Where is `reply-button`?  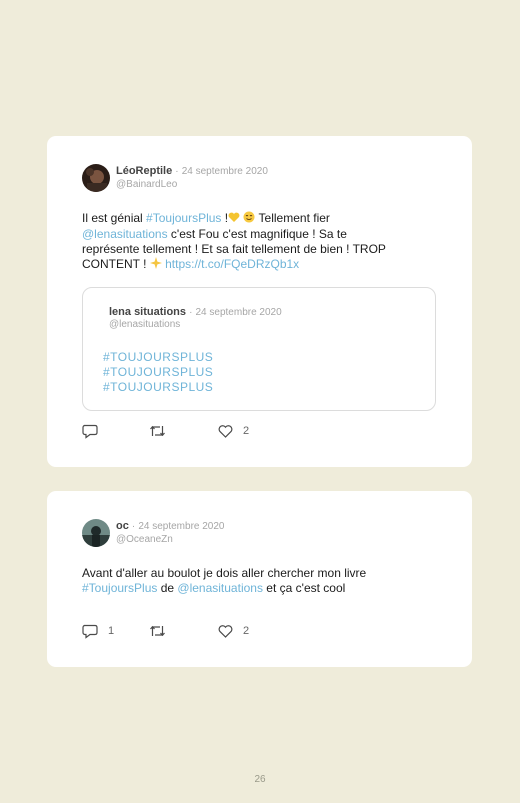 reply-button is located at coordinates (95, 431).